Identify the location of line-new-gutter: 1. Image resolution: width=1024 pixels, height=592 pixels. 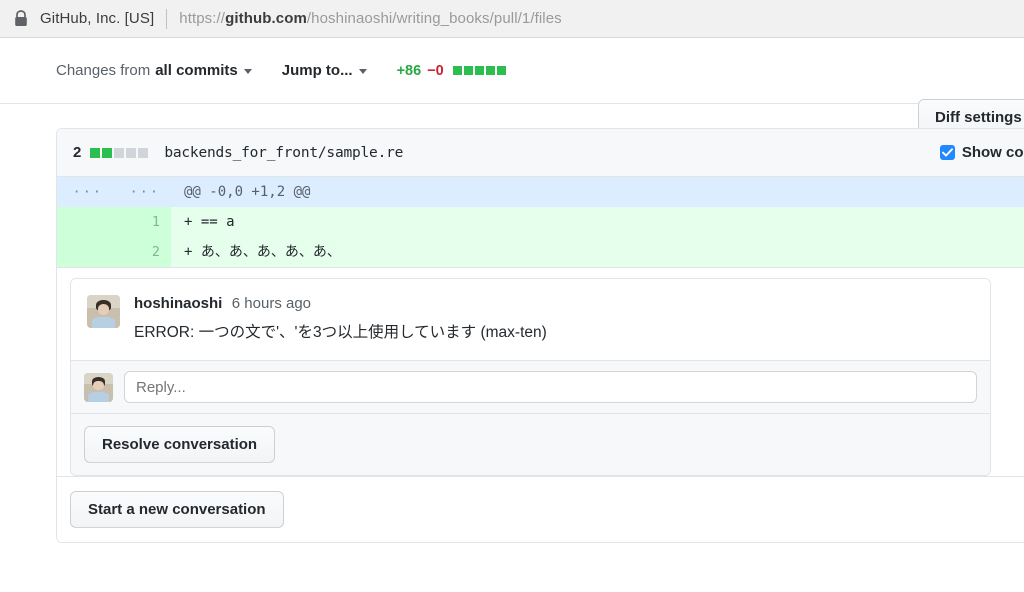
(142, 222).